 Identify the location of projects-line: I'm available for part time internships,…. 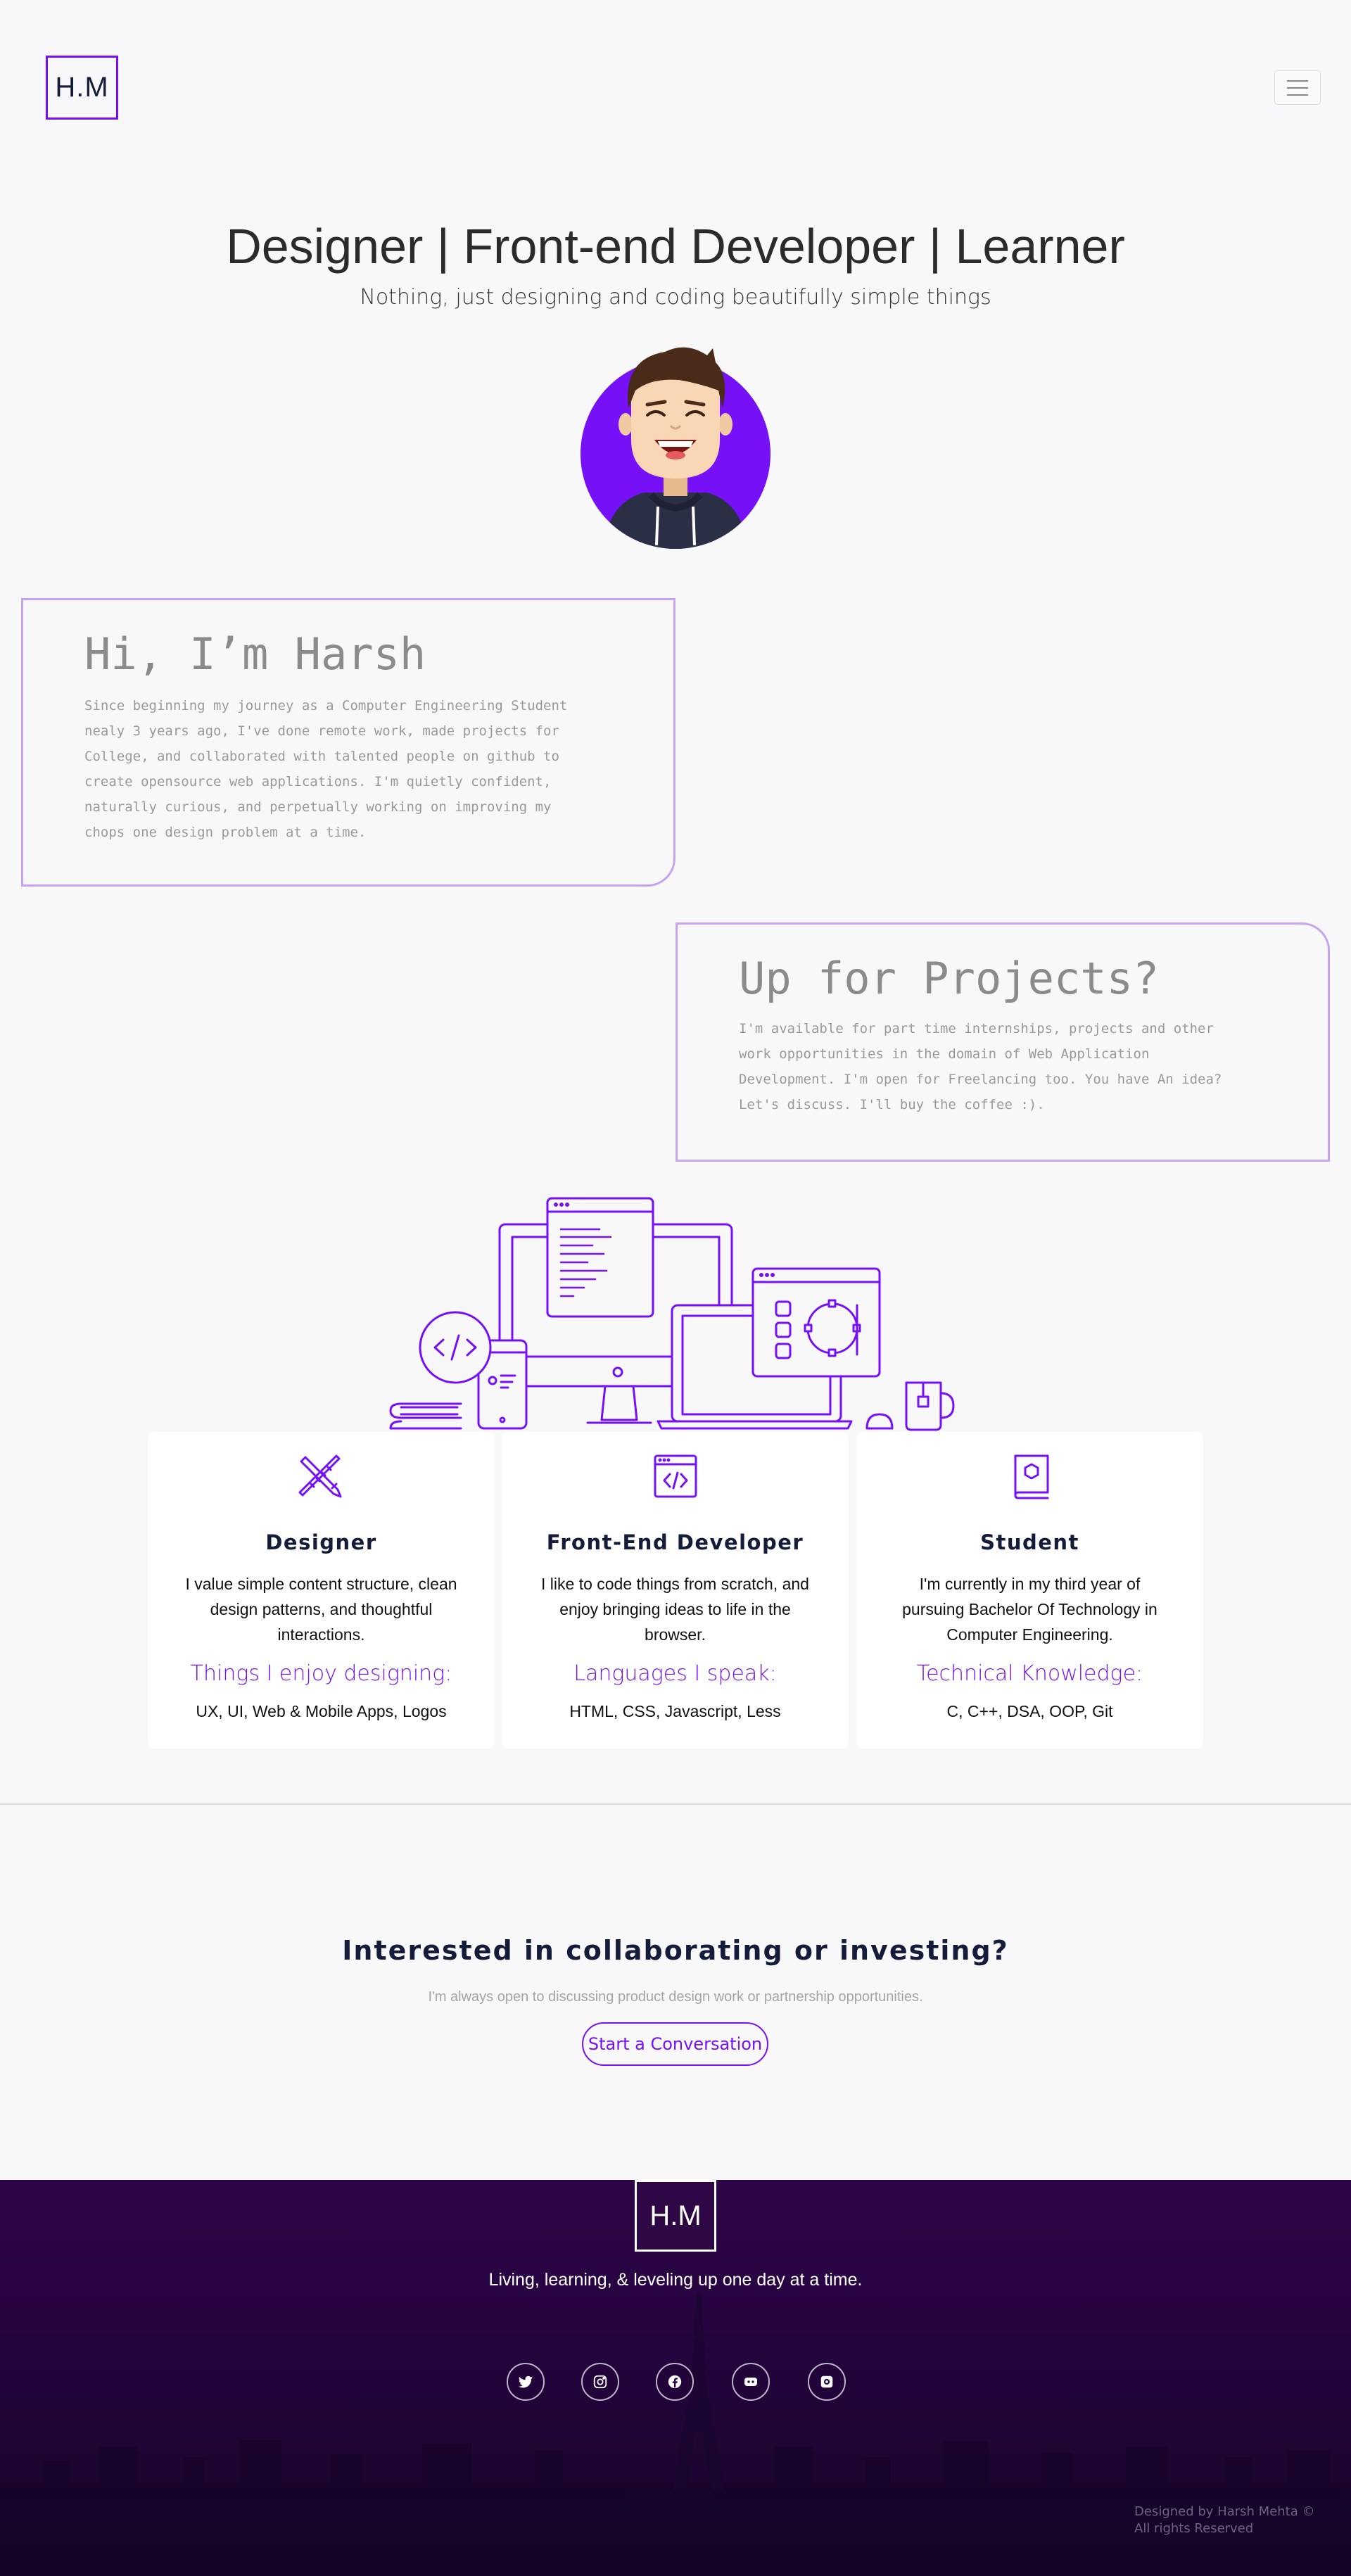
(977, 1028).